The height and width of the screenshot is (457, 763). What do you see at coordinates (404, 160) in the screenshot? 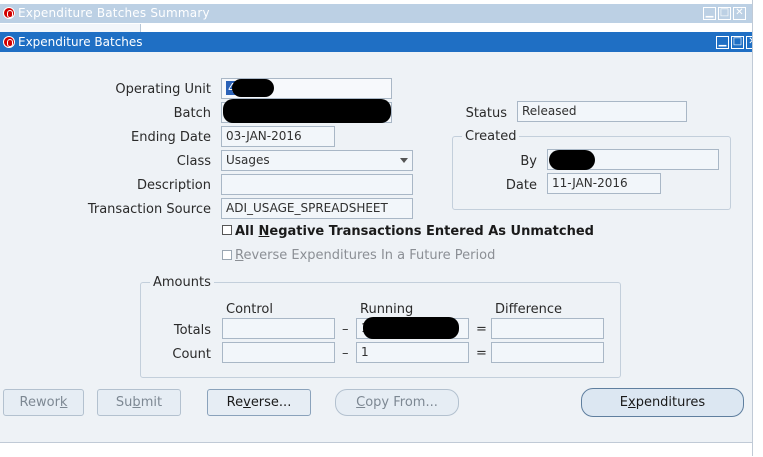
I see `chevron-down-icon` at bounding box center [404, 160].